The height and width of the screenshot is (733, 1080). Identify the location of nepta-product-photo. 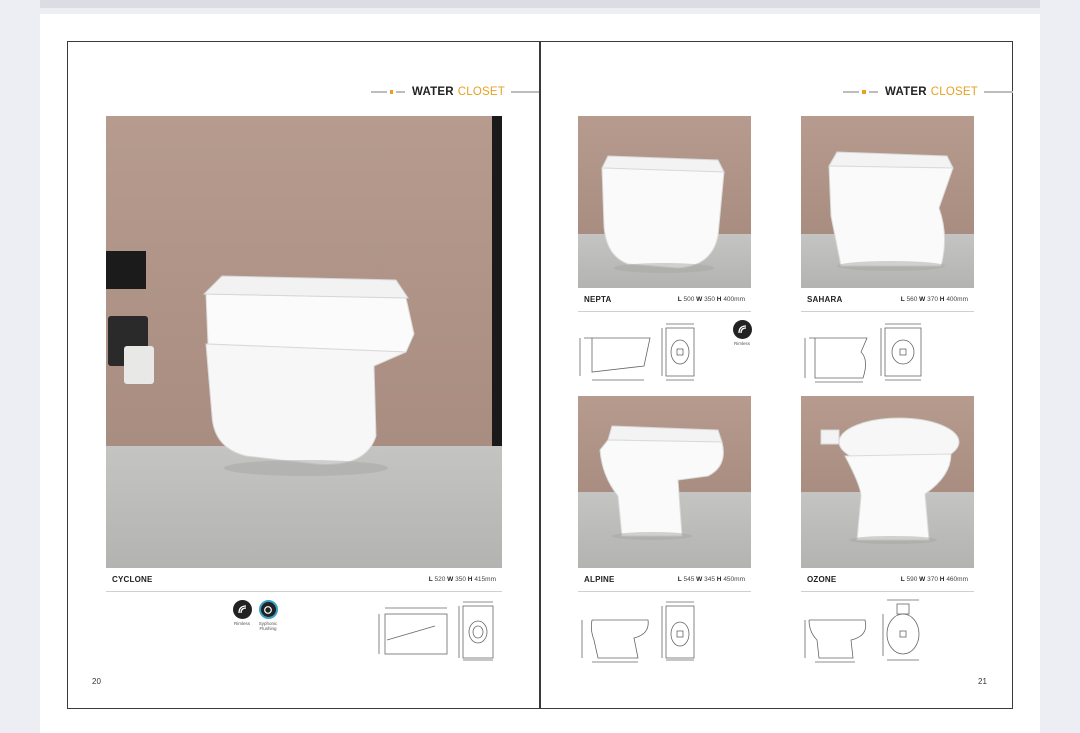
(664, 202).